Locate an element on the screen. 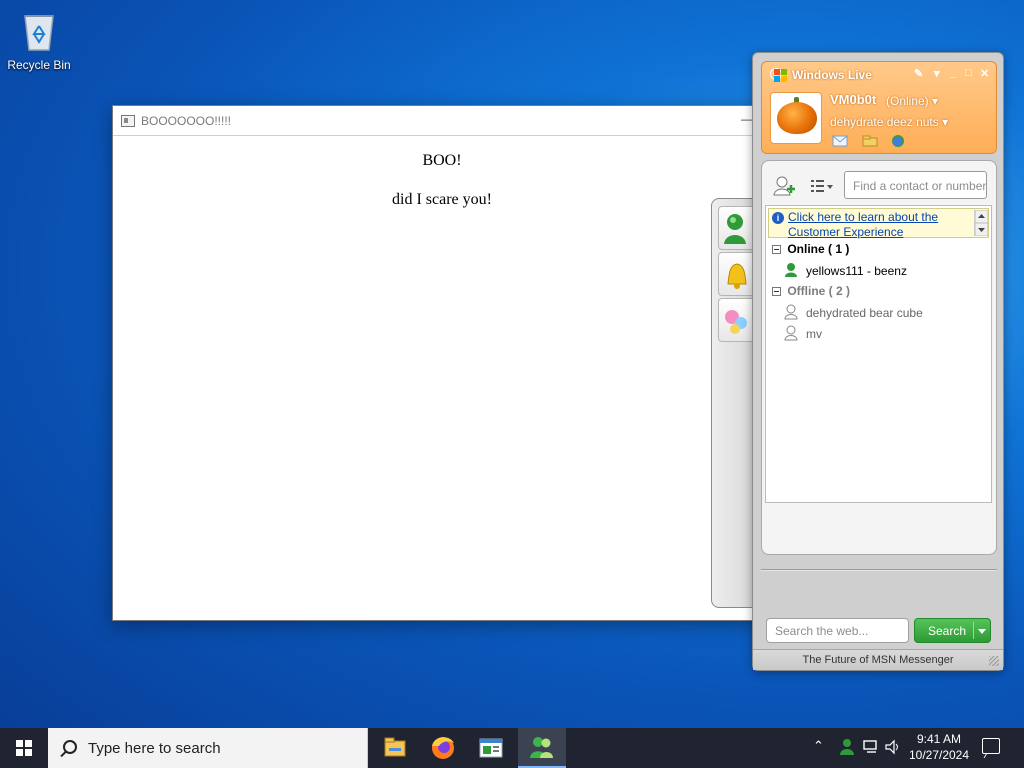  web-search-button: Search is located at coordinates (952, 630).